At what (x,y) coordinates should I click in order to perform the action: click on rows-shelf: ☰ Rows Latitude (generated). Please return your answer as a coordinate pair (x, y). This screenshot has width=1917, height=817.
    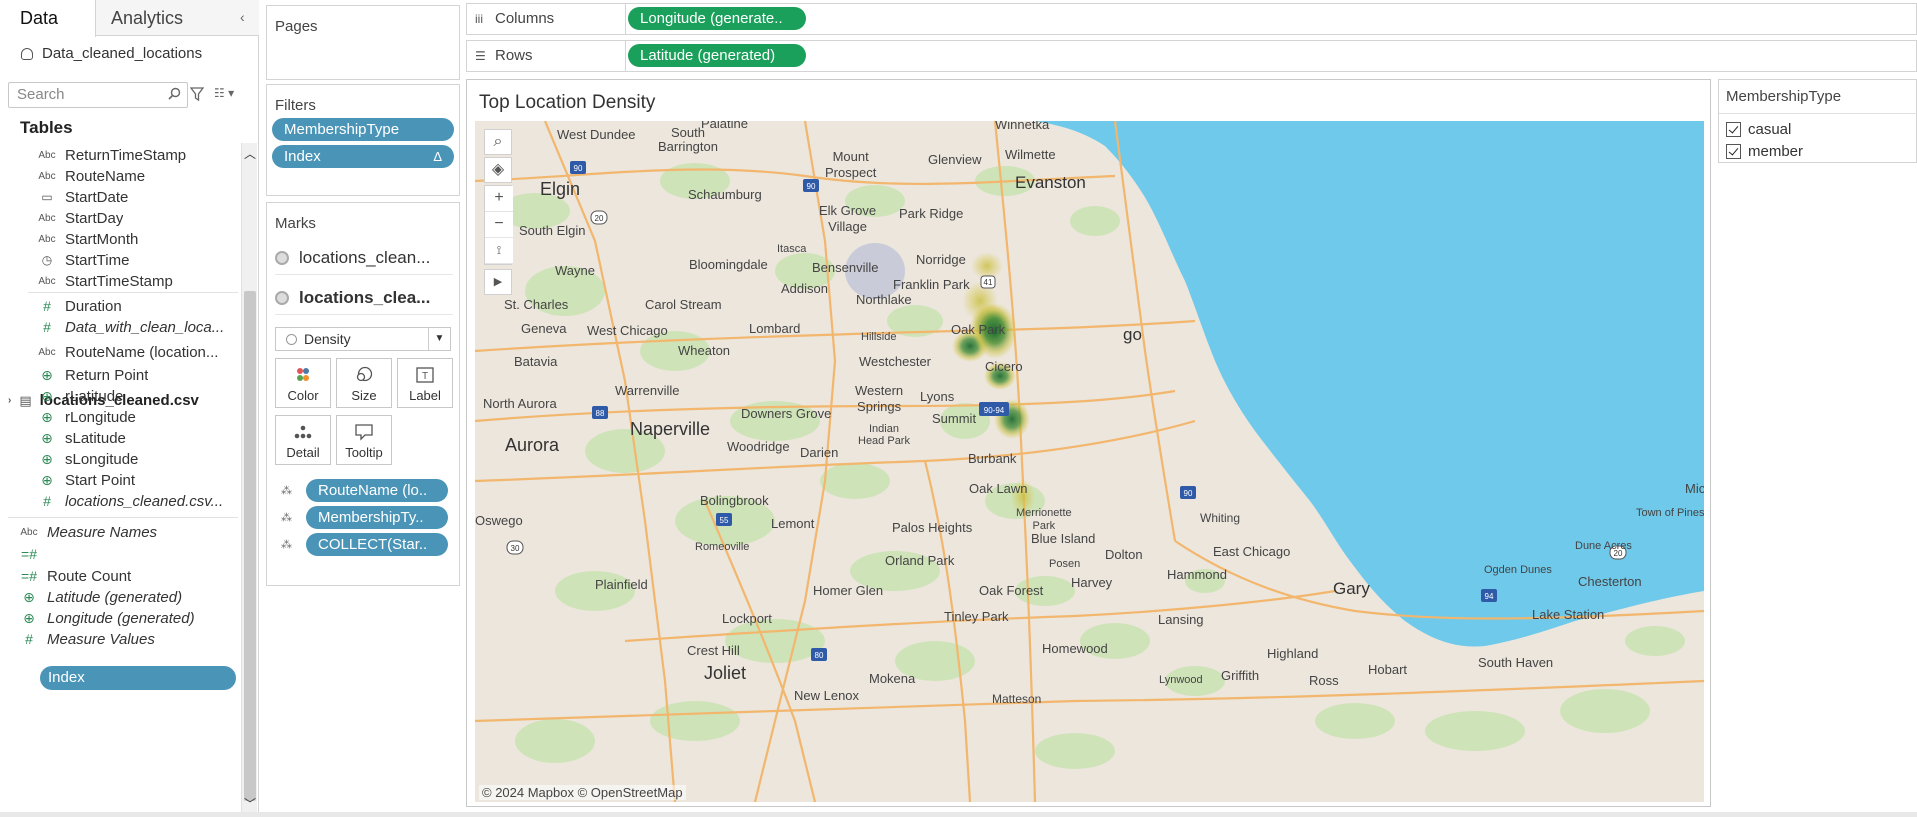
    Looking at the image, I should click on (1191, 56).